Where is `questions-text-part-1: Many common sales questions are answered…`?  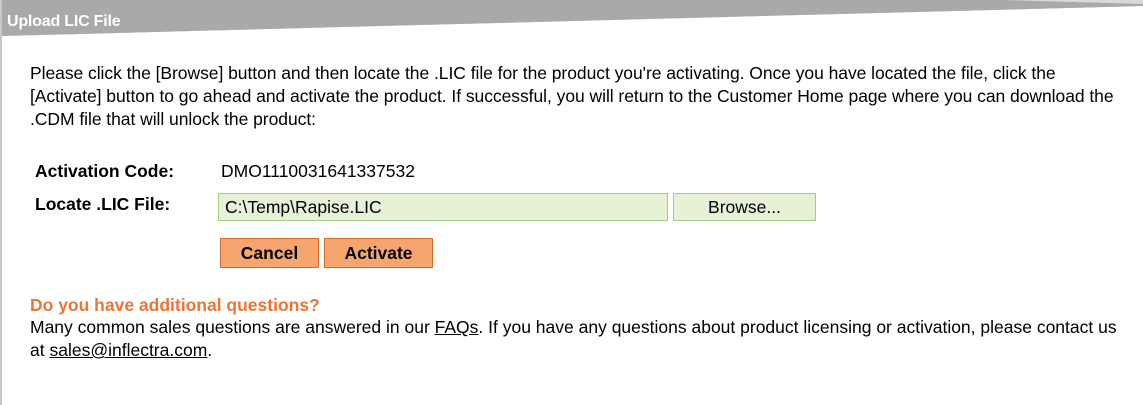
questions-text-part-1: Many common sales questions are answered… is located at coordinates (232, 327).